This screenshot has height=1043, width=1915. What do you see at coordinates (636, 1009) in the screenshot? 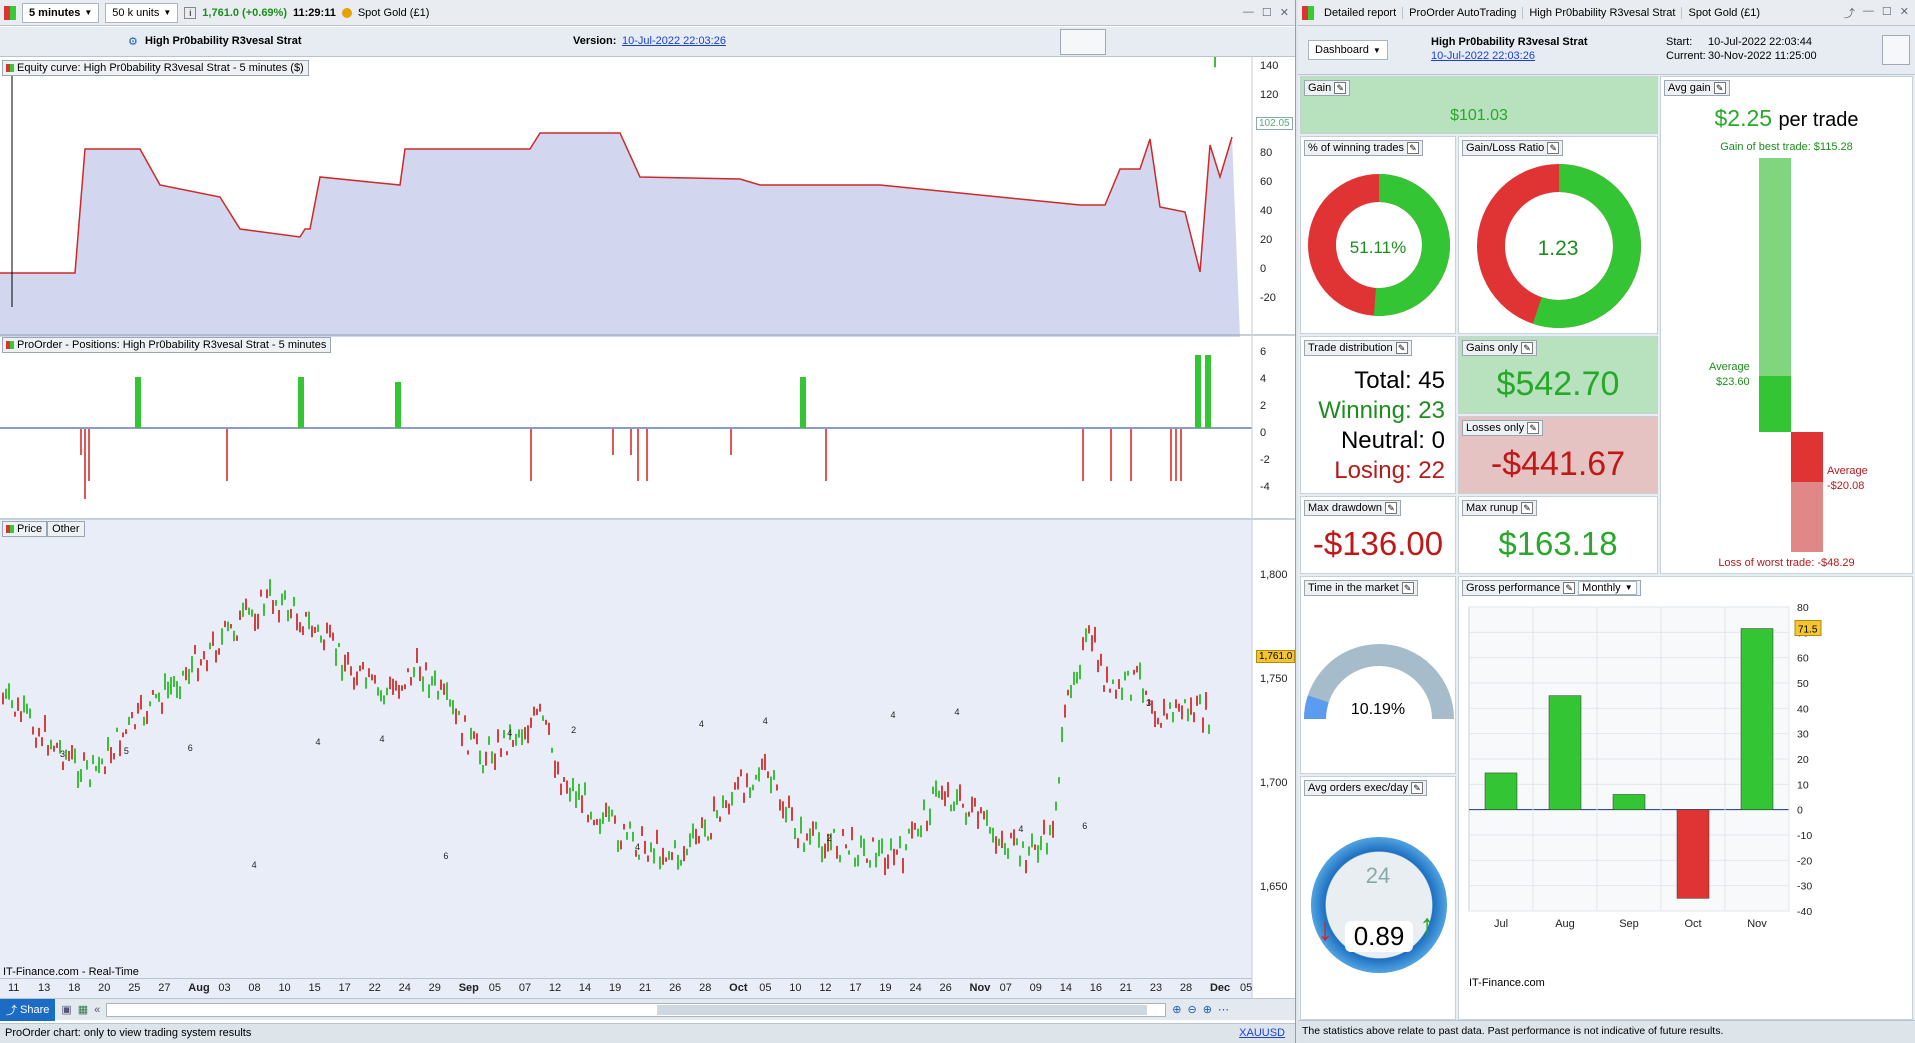
I see `horizontal-scrollbar` at bounding box center [636, 1009].